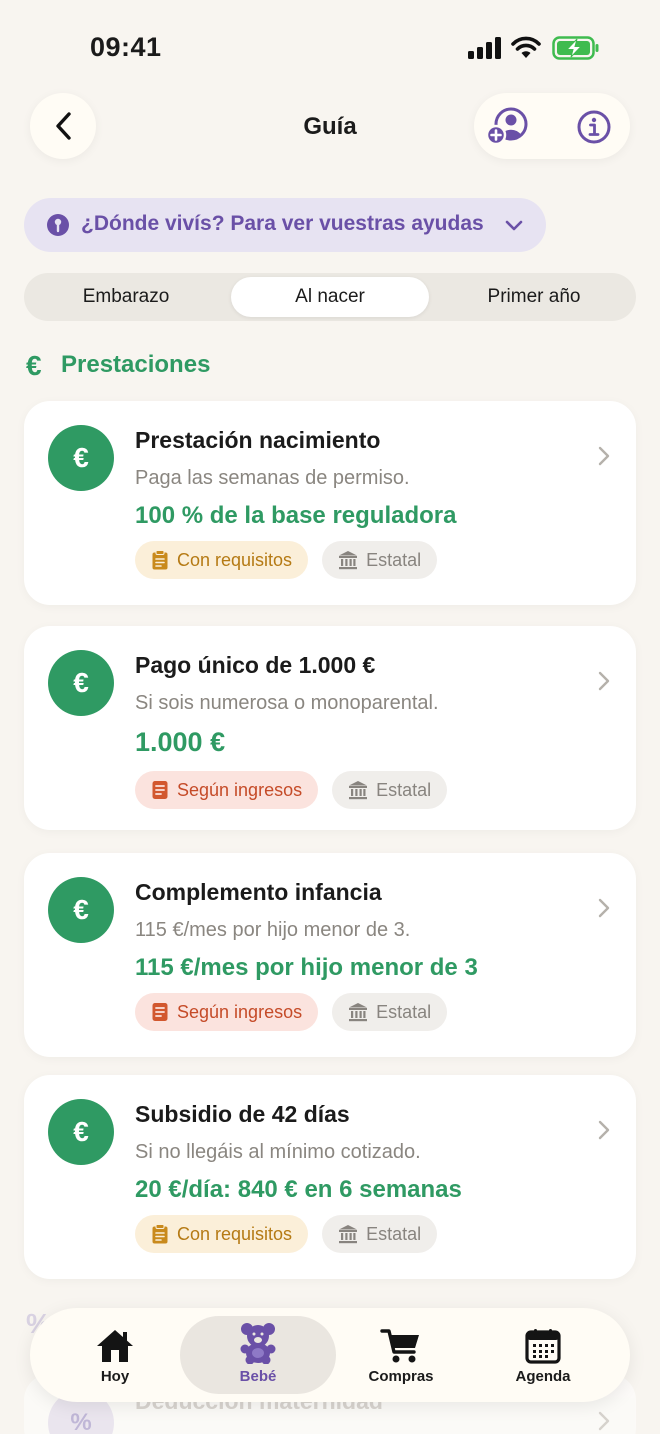 Image resolution: width=660 pixels, height=1434 pixels. Describe the element at coordinates (115, 1376) in the screenshot. I see `nav-label: Hoy` at that location.